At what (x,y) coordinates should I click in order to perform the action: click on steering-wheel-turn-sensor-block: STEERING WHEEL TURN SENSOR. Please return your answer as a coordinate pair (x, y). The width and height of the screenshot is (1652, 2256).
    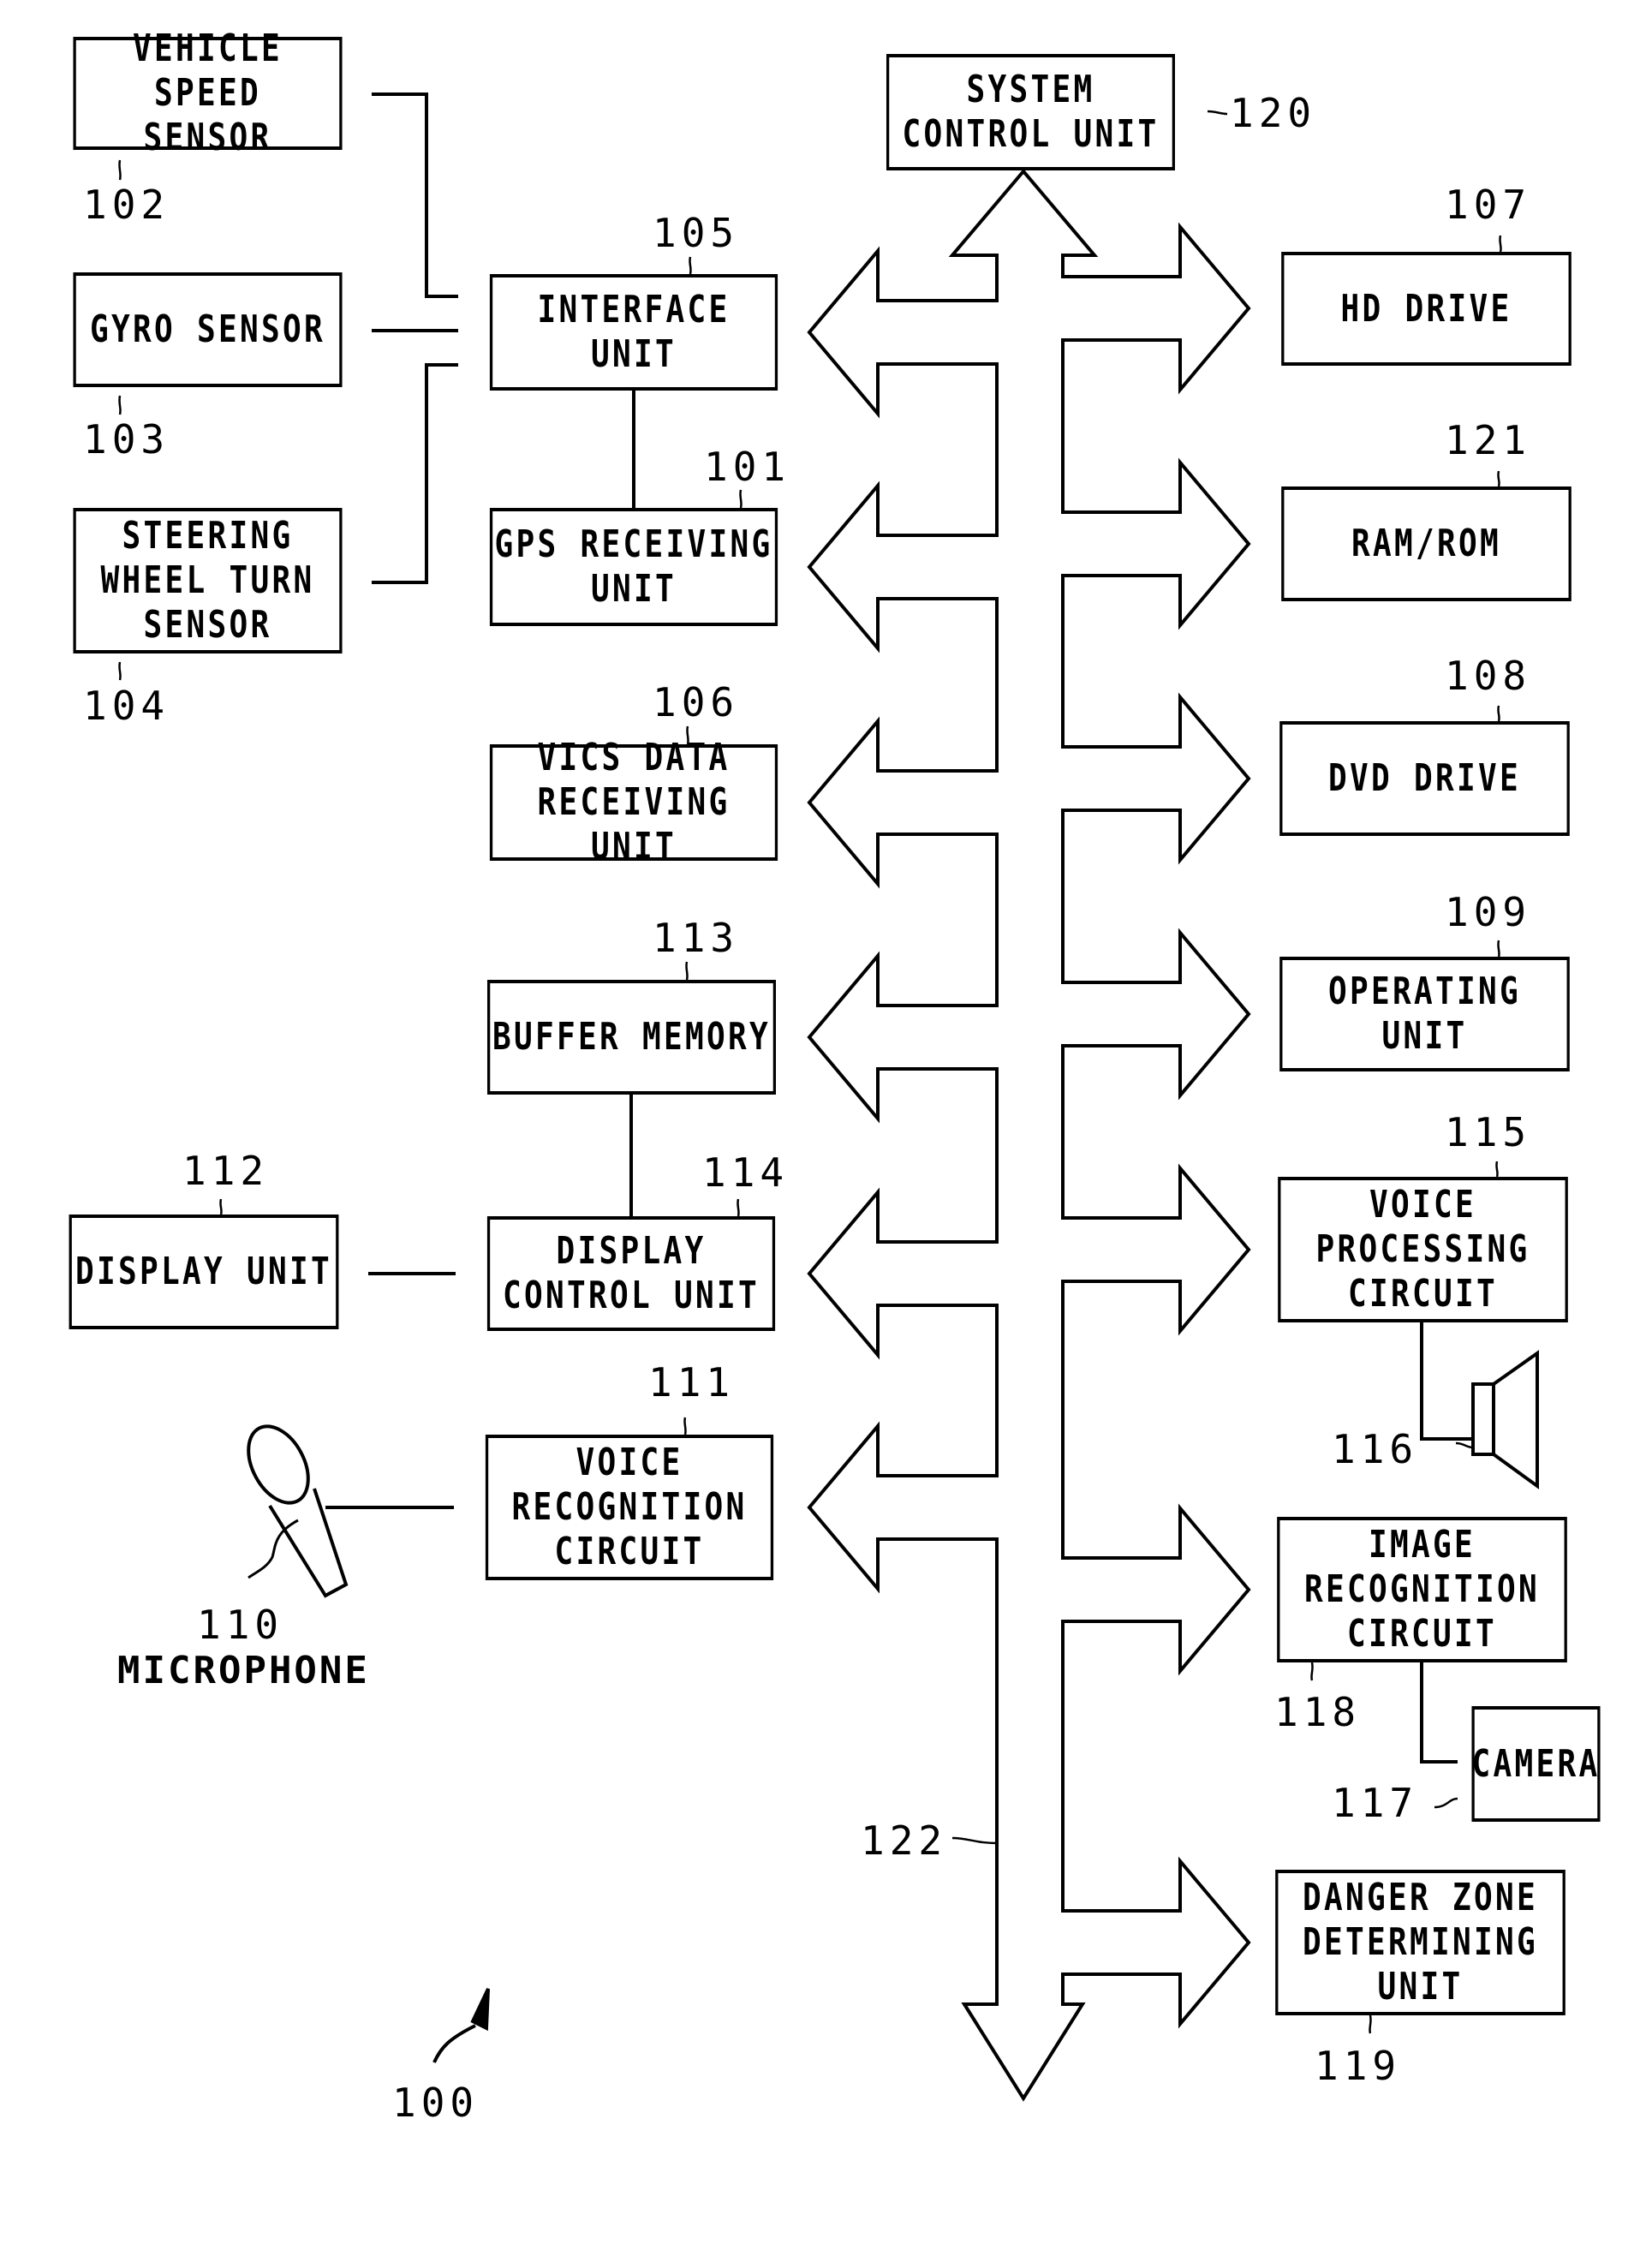
    Looking at the image, I should click on (208, 581).